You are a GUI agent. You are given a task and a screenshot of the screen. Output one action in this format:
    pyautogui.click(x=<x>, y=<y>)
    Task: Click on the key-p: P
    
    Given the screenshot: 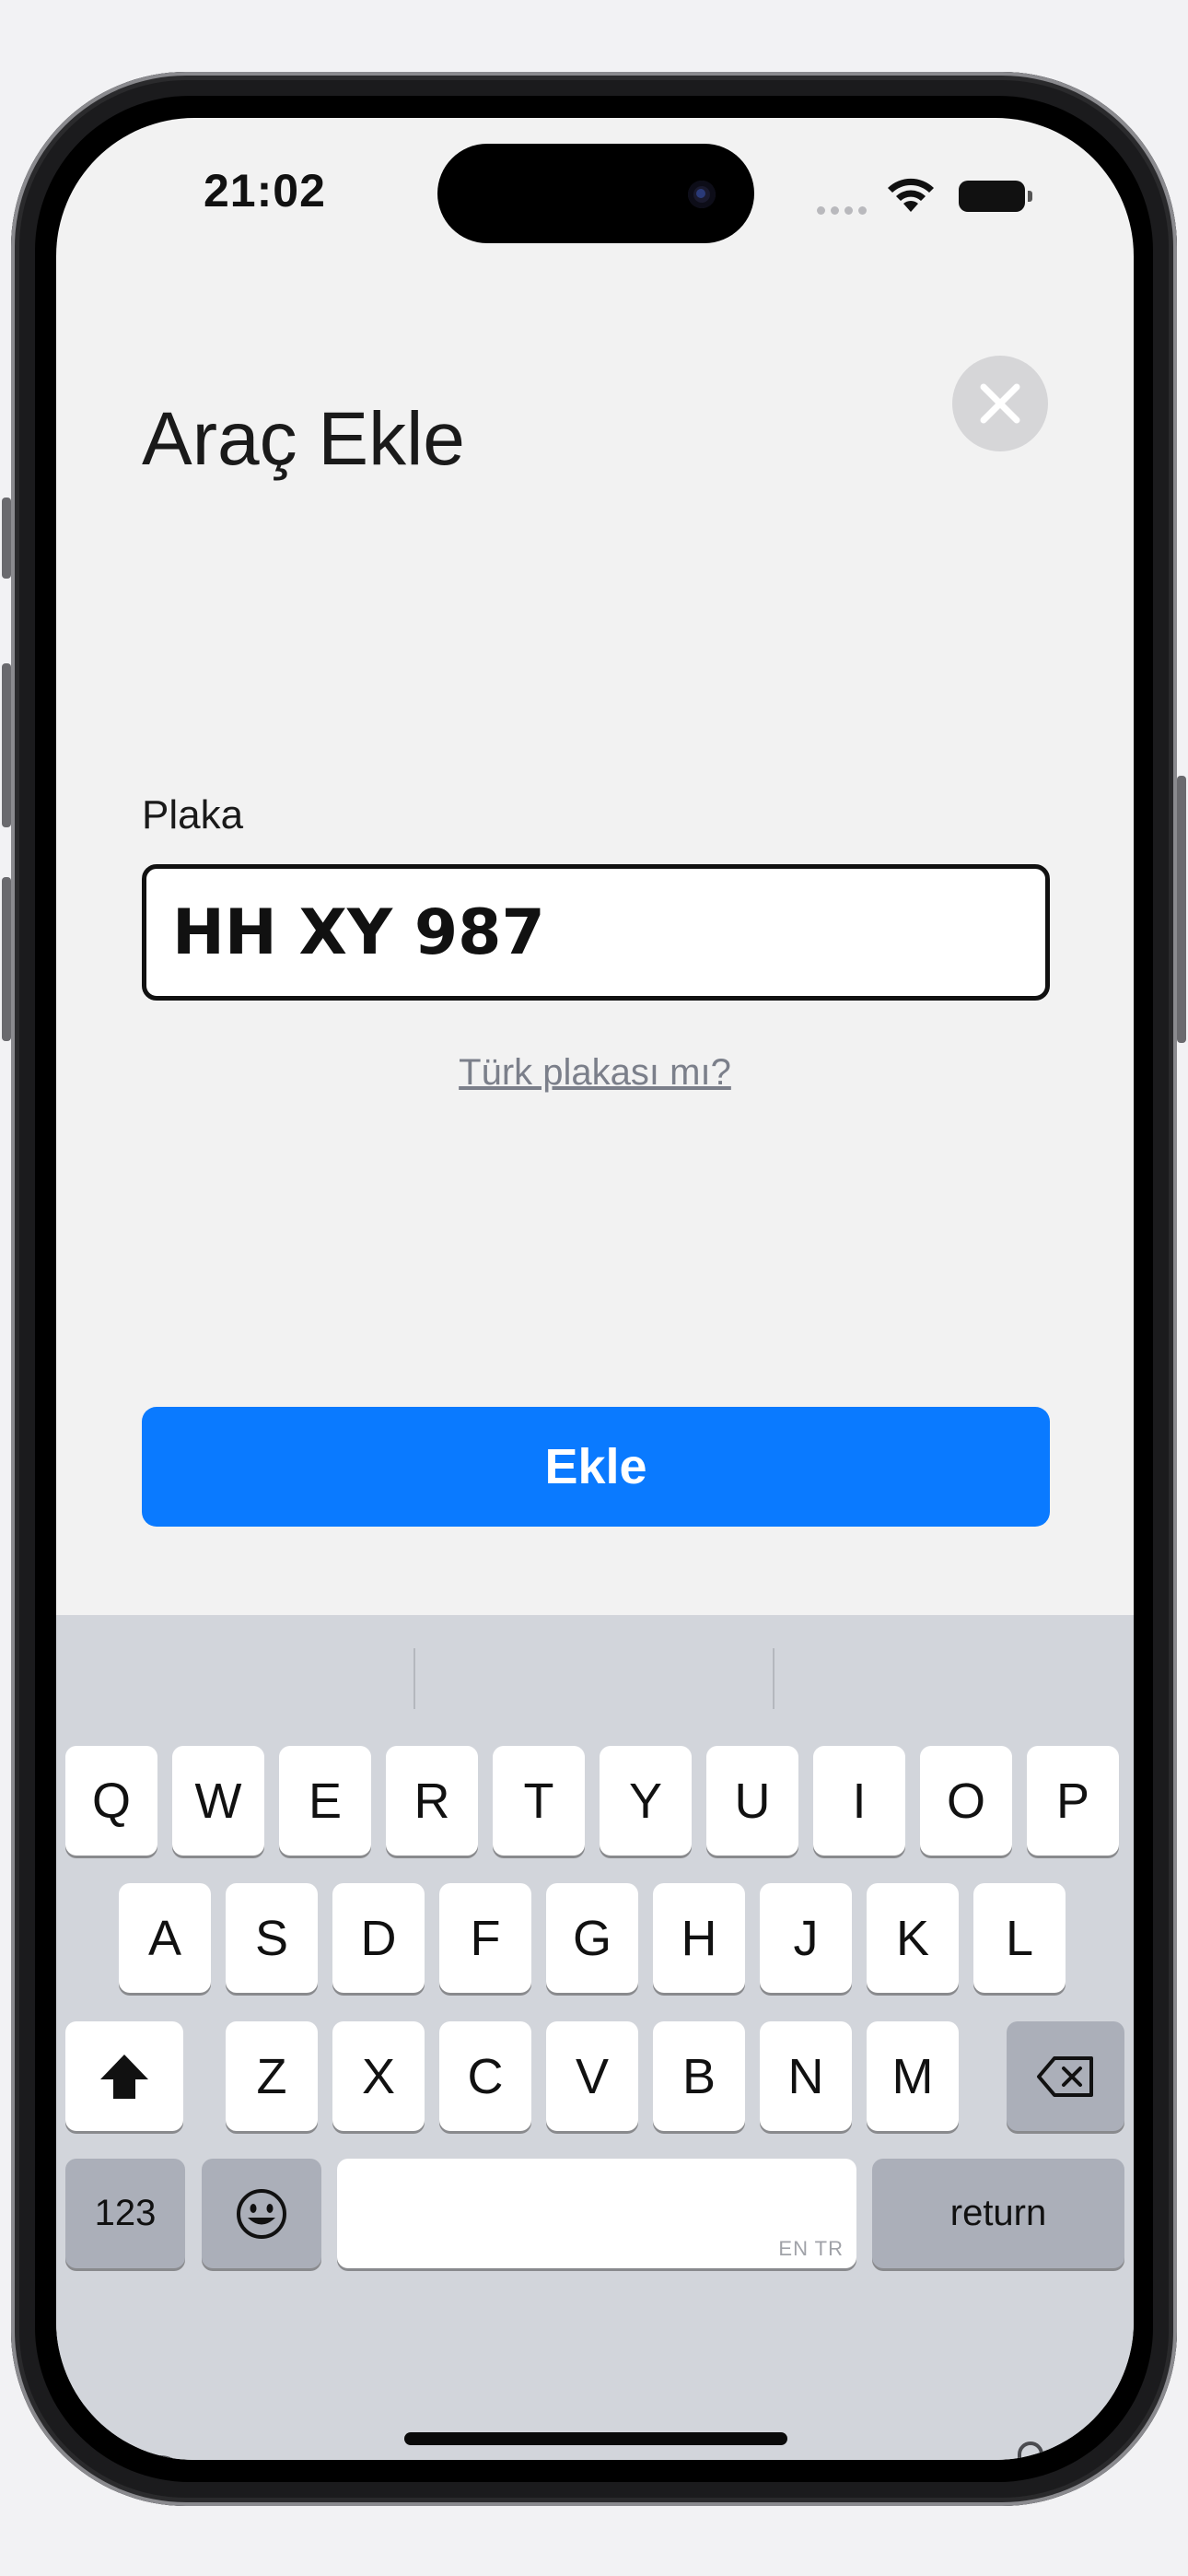 What is the action you would take?
    pyautogui.click(x=1073, y=1801)
    